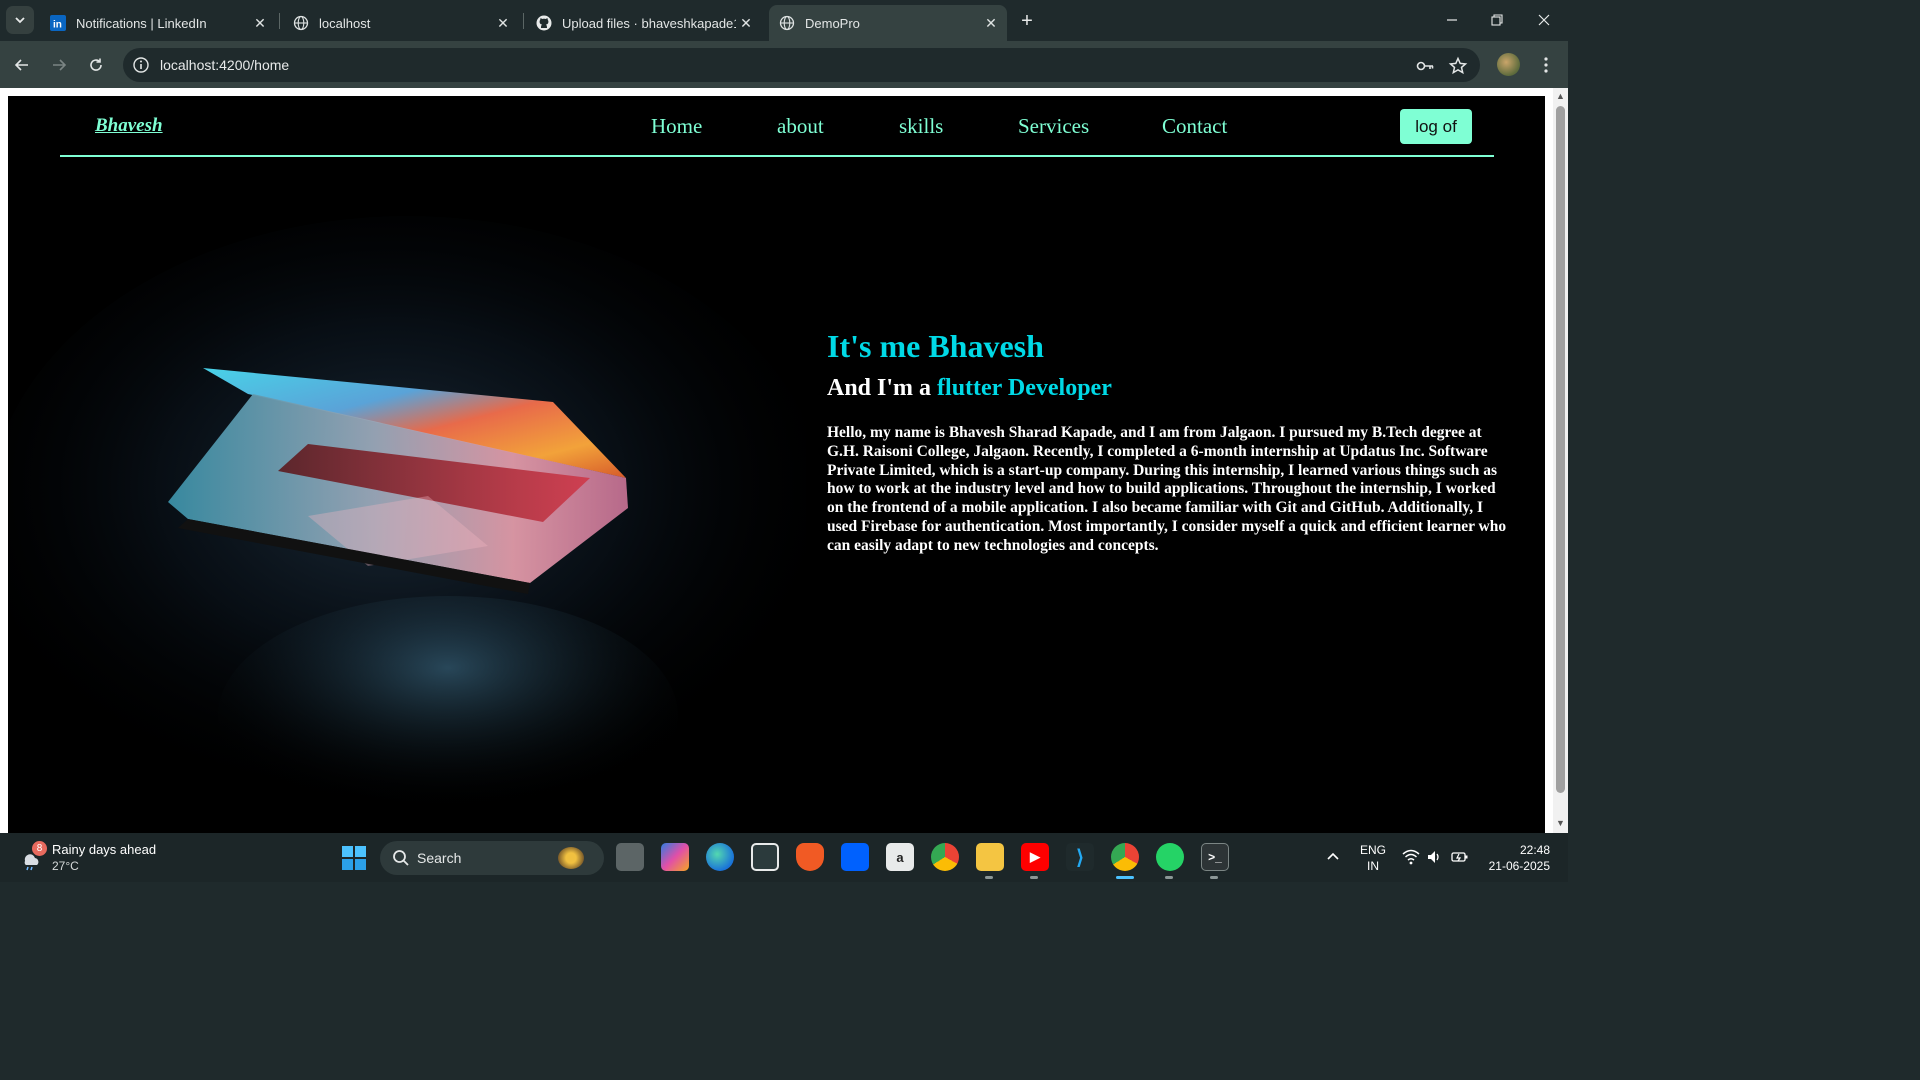  I want to click on restore-button, so click(1497, 20).